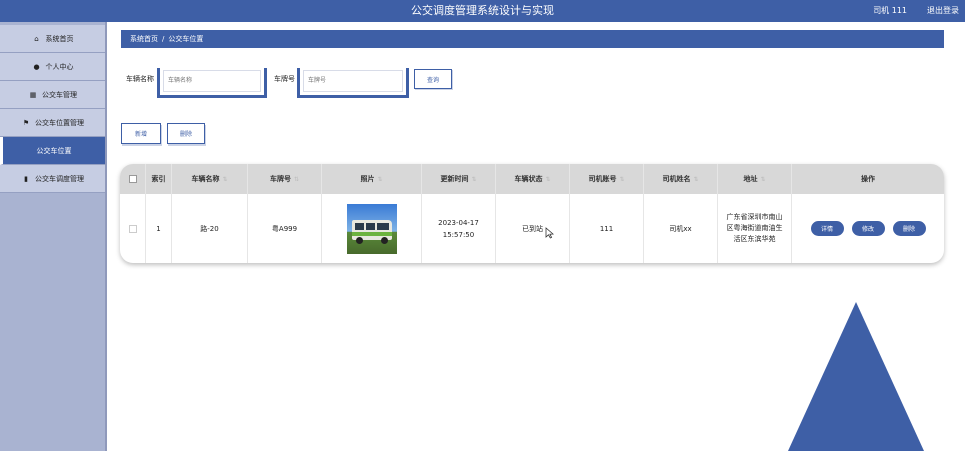  What do you see at coordinates (607, 228) in the screenshot?
I see `cell-driver-account: 111` at bounding box center [607, 228].